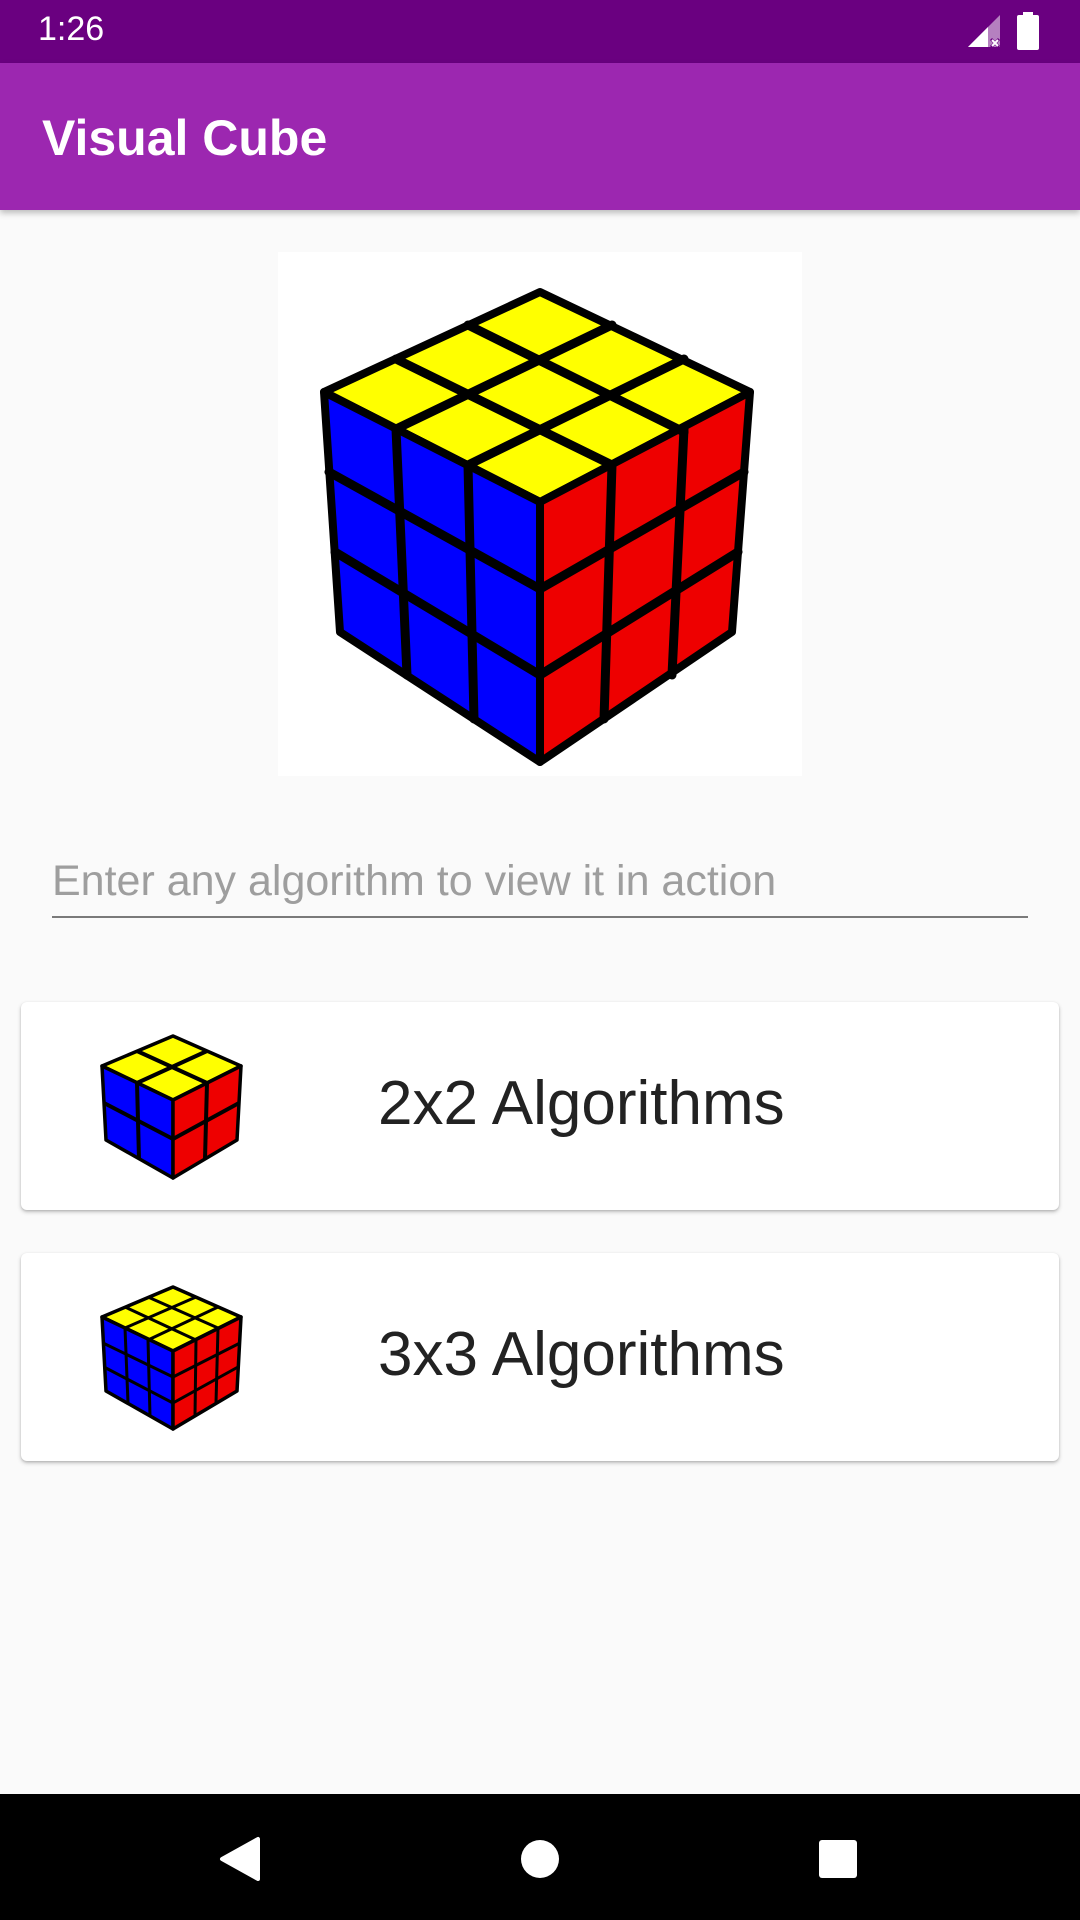 The image size is (1080, 1920). Describe the element at coordinates (540, 136) in the screenshot. I see `app-bar: Visual Cube` at that location.